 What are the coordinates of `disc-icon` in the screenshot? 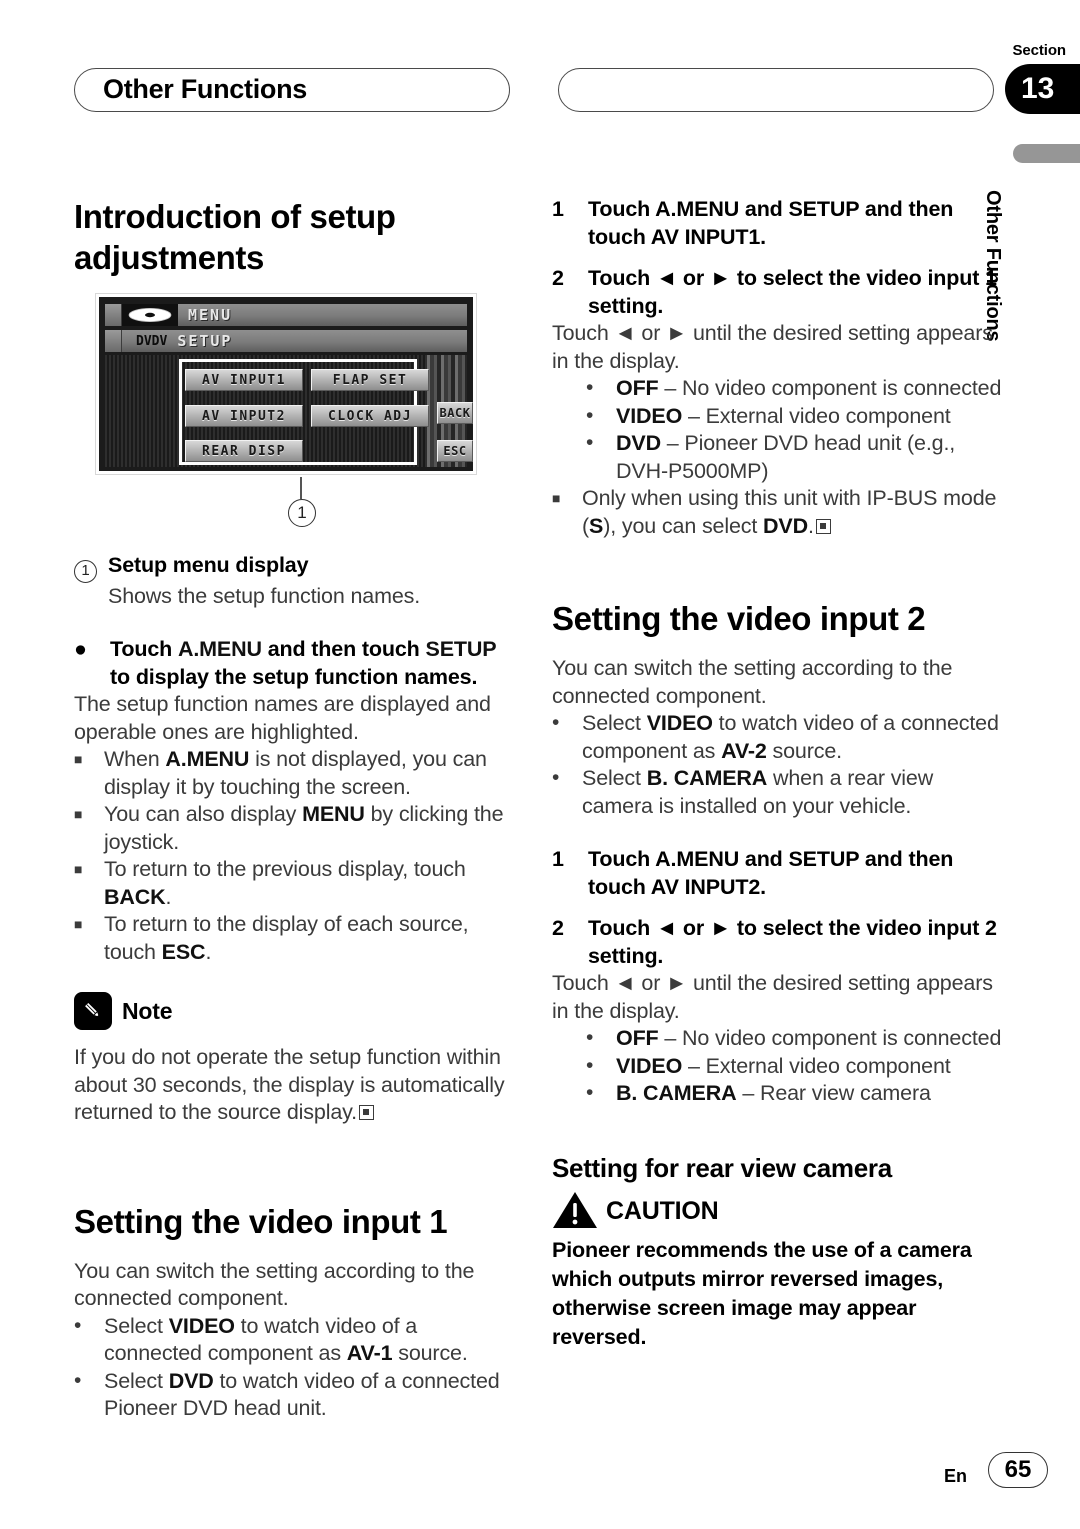 It's located at (150, 315).